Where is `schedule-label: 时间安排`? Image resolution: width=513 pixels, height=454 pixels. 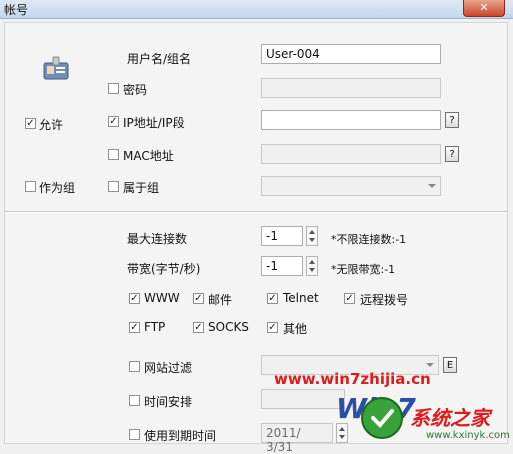
schedule-label: 时间安排 is located at coordinates (168, 402).